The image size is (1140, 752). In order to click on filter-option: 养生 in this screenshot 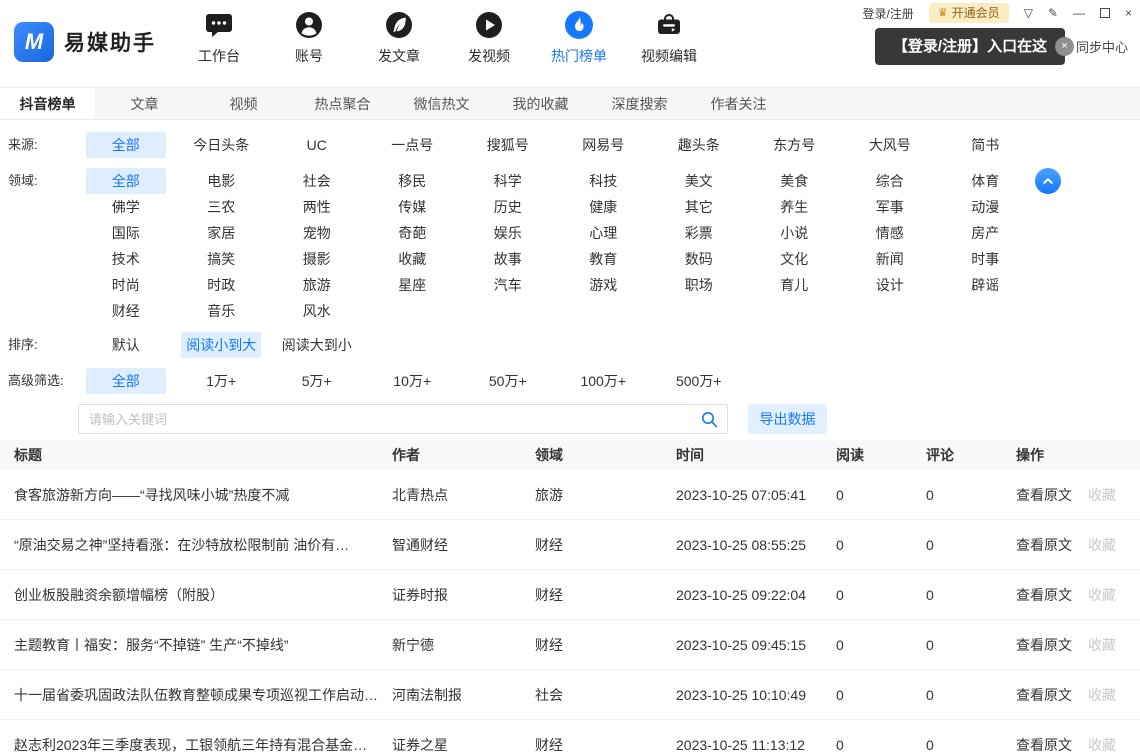, I will do `click(794, 207)`.